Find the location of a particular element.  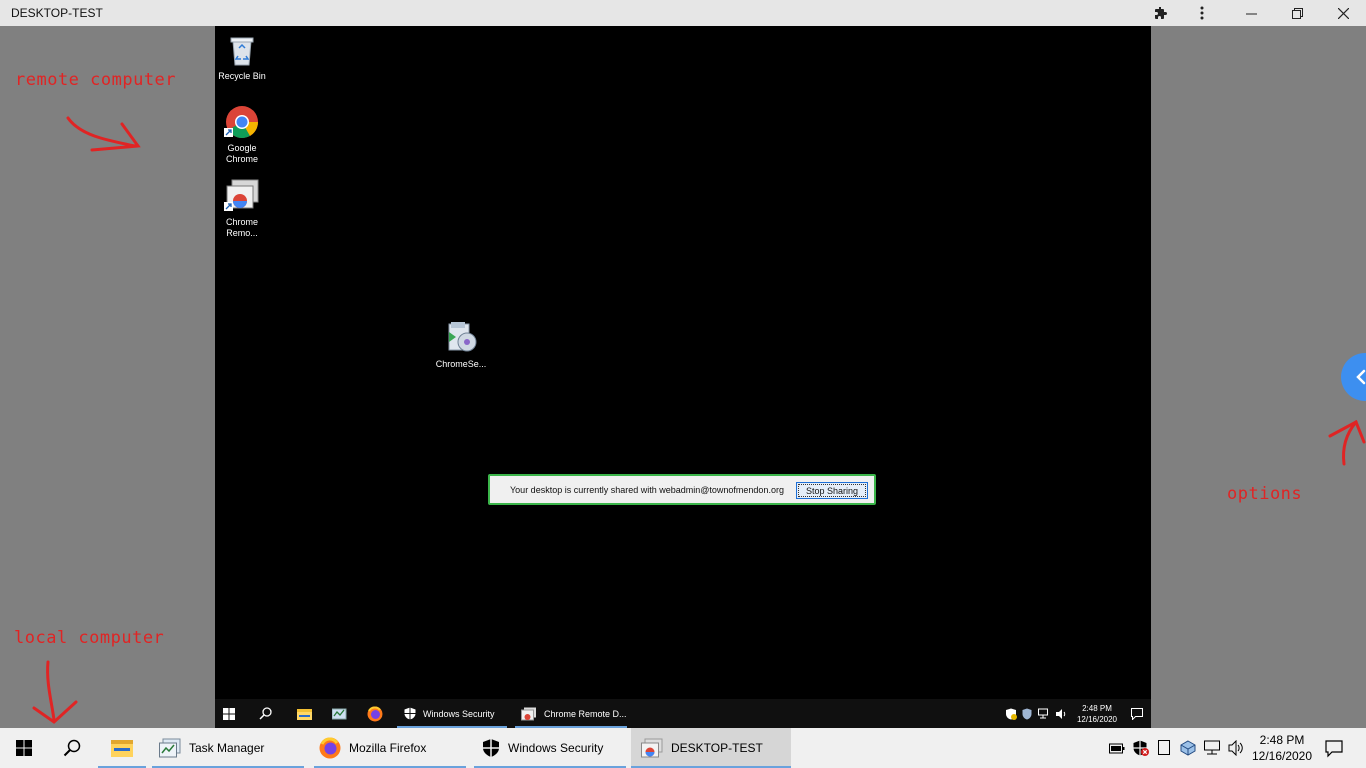

remote-clock: 2:48 PM 12/16/2020 is located at coordinates (1097, 714).